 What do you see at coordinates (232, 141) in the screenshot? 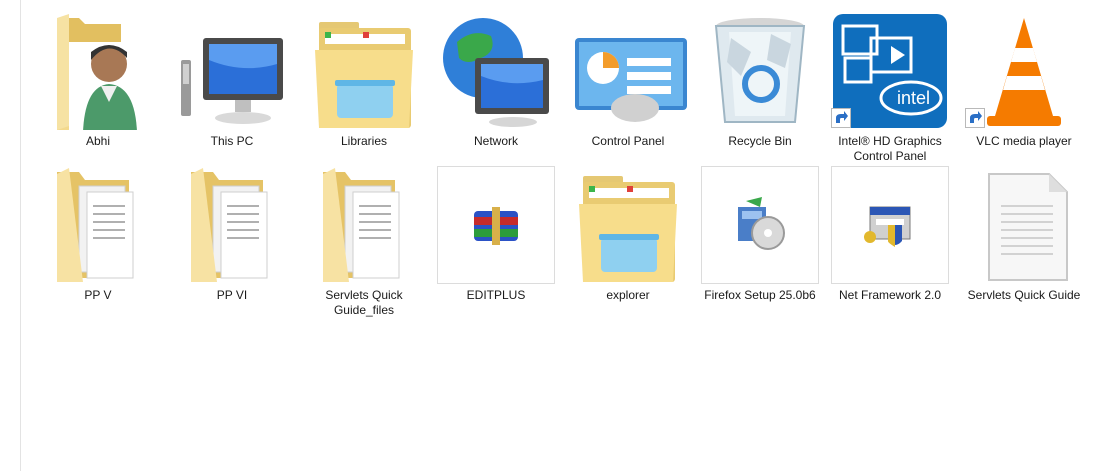
I see `desktop-item-label: This PC` at bounding box center [232, 141].